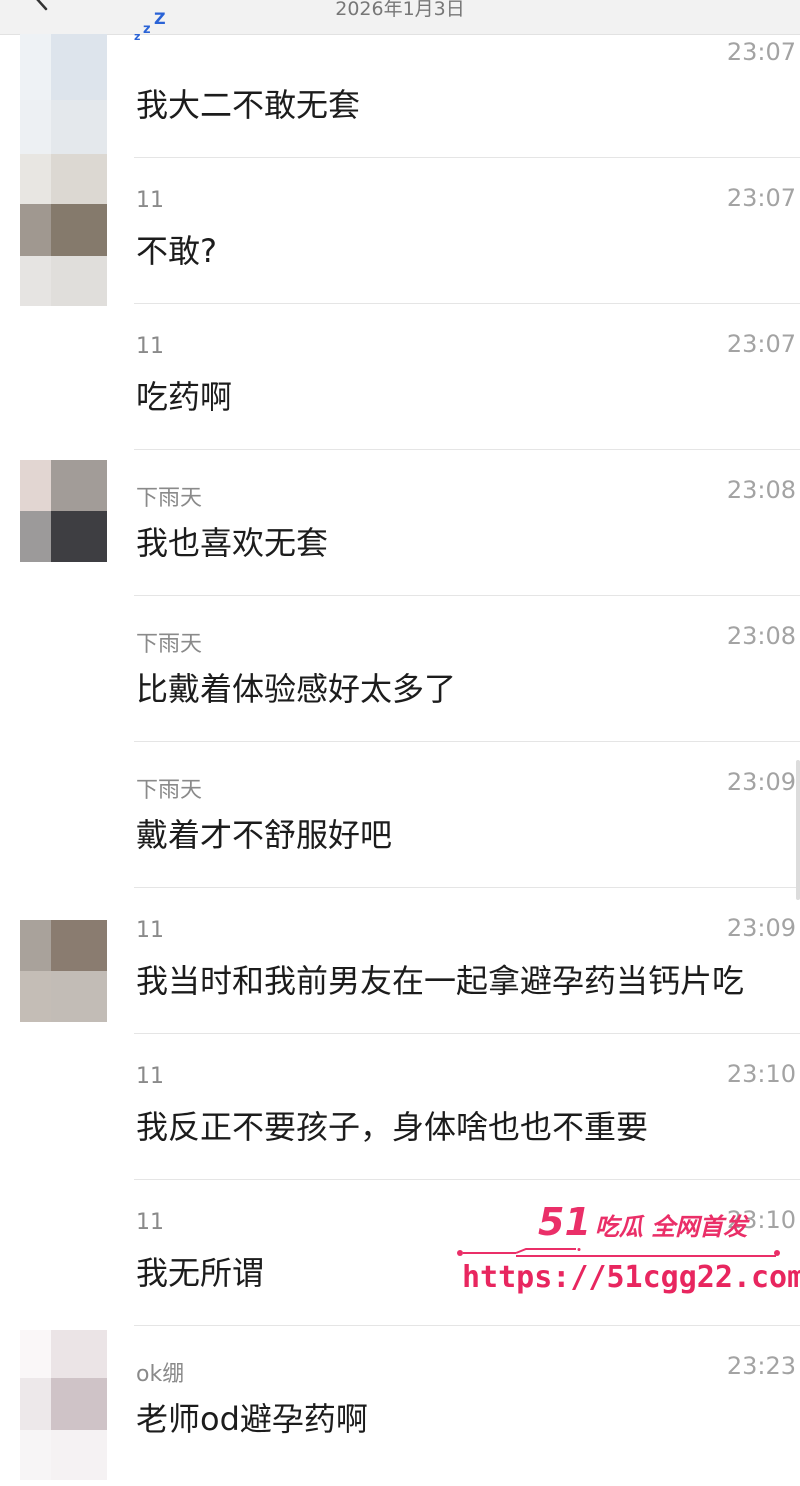 The width and height of the screenshot is (800, 1486). I want to click on message-row: 11 23:07 不敢?, so click(400, 231).